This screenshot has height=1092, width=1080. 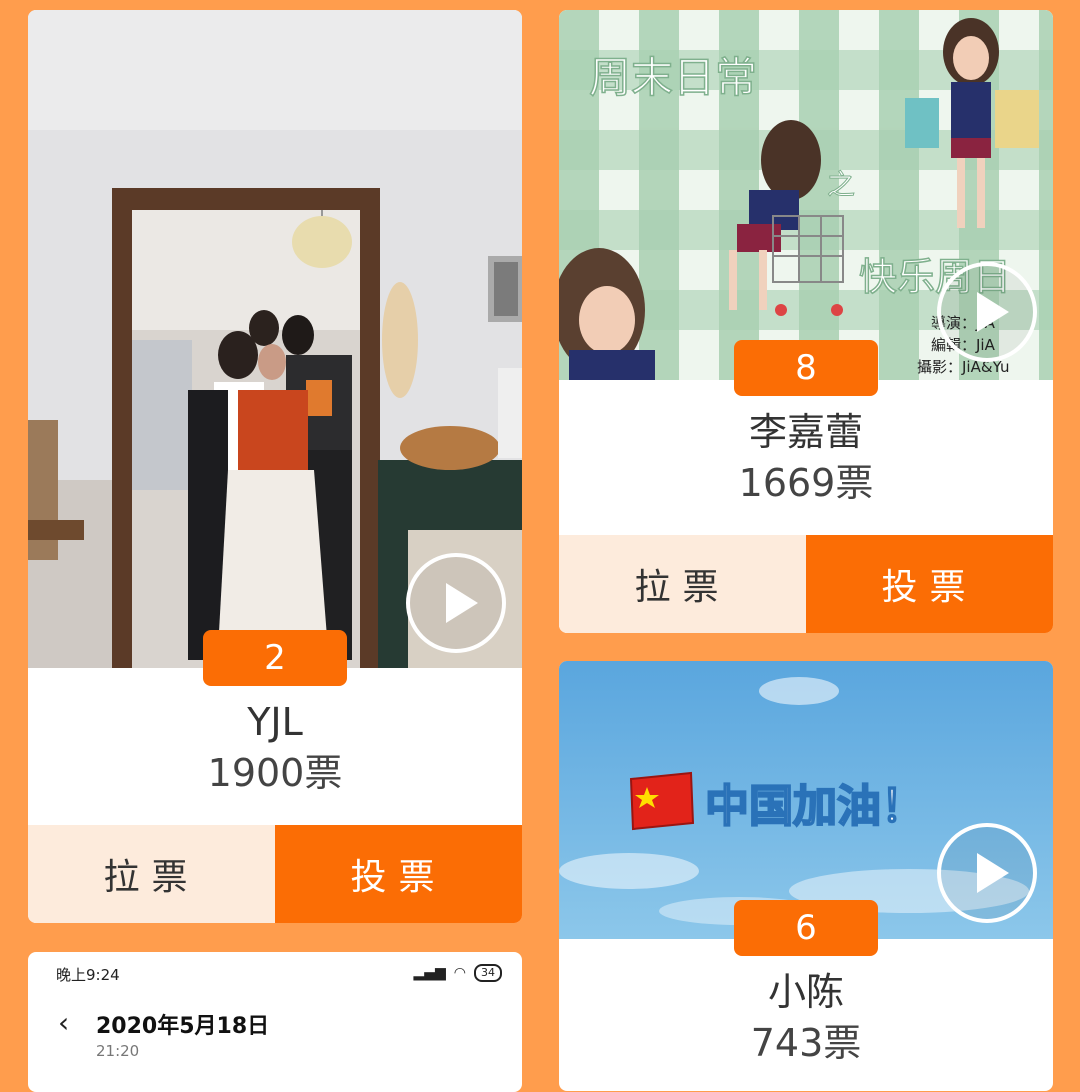 What do you see at coordinates (275, 1022) in the screenshot?
I see `entry-card-partial: 晚上9:24 ▂▄▆ ◠ 34 ‹ 2020年5月18日 21:20` at bounding box center [275, 1022].